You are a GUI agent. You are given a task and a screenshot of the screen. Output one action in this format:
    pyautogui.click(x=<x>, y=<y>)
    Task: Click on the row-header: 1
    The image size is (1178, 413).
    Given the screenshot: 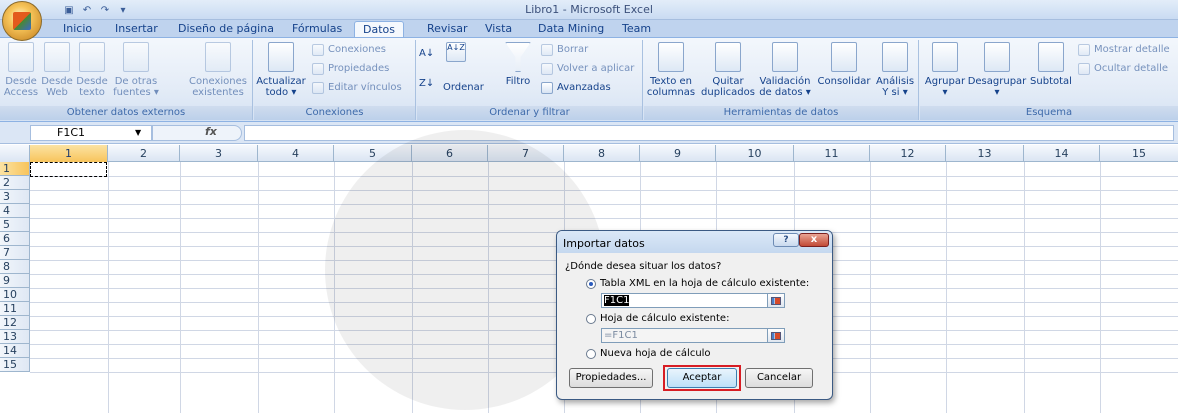 What is the action you would take?
    pyautogui.click(x=15, y=169)
    